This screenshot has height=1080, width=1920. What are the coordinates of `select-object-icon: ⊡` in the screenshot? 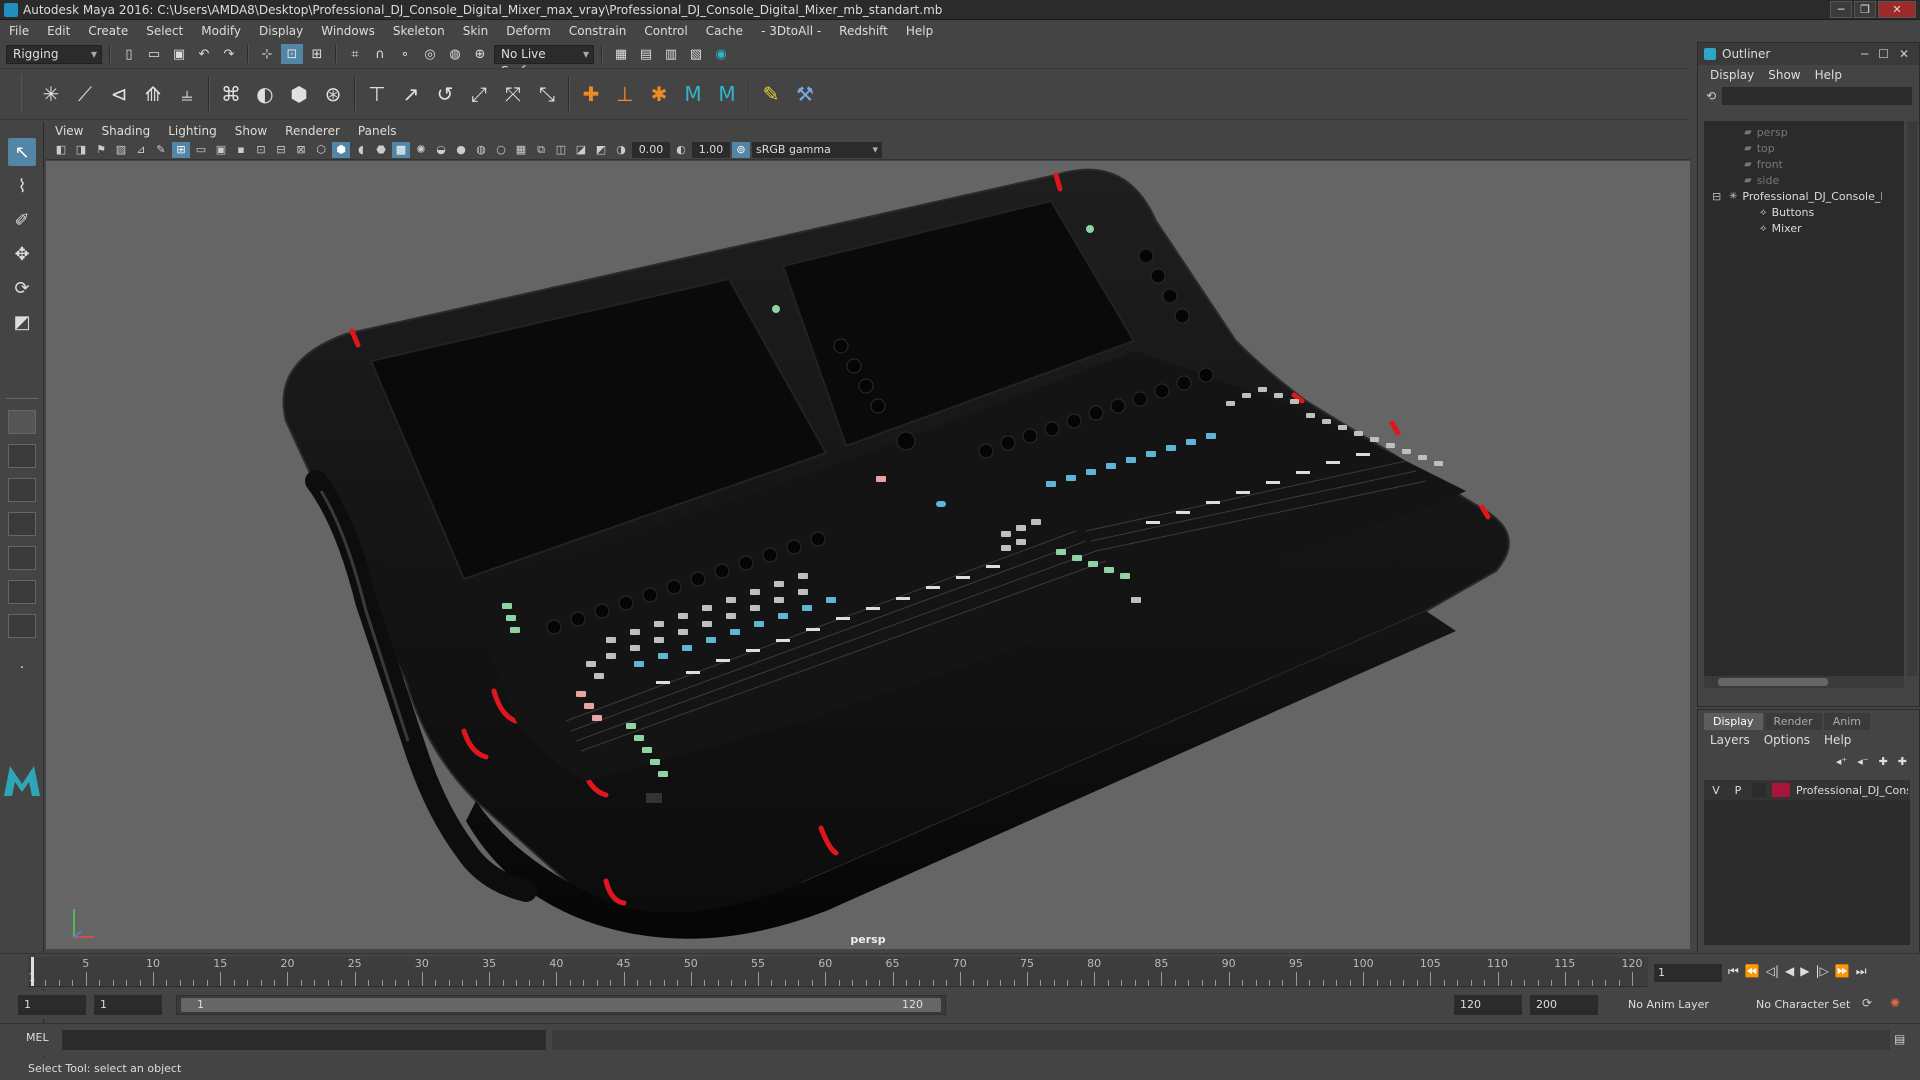 It's located at (292, 54).